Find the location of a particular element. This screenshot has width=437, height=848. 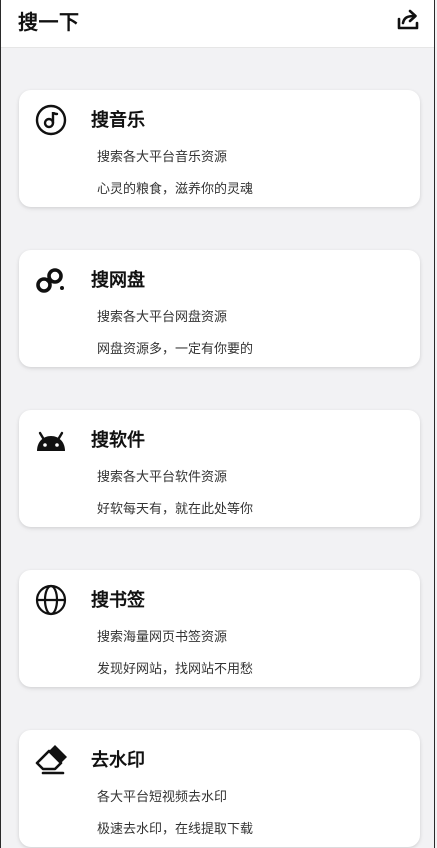

card-slogan: 心灵的粮食，滋养你的灵魂 is located at coordinates (175, 189).